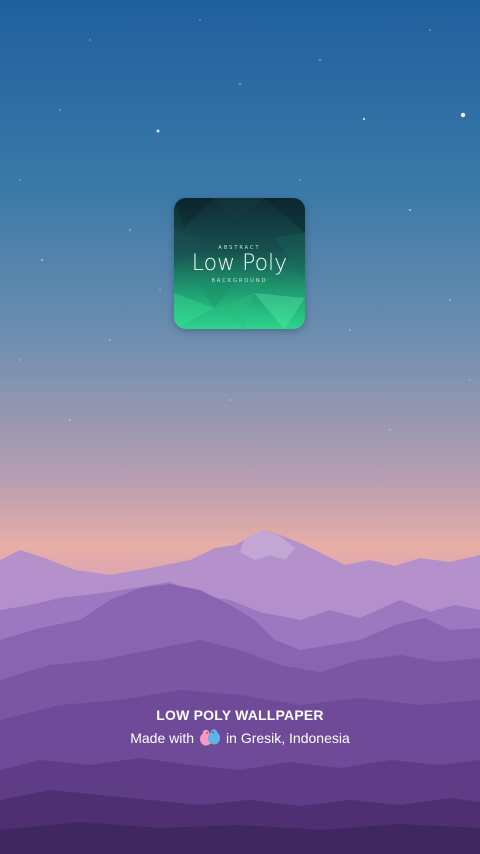 The width and height of the screenshot is (480, 854). Describe the element at coordinates (162, 738) in the screenshot. I see `made-with-text: Made with` at that location.